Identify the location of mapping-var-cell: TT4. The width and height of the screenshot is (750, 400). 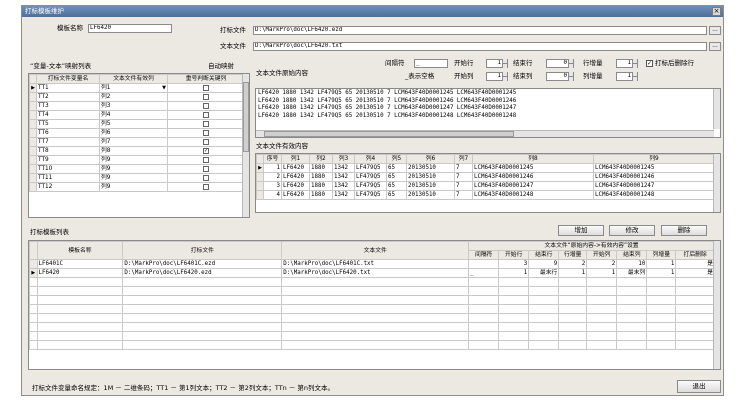
(68, 115).